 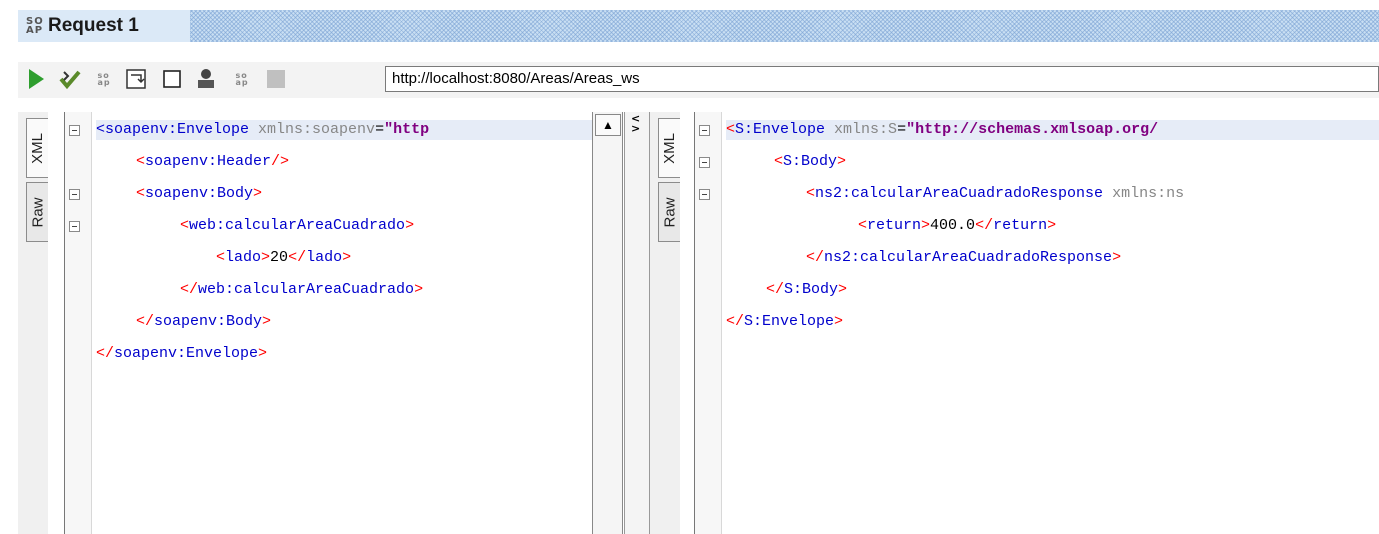 I want to click on wrap-icon, so click(x=136, y=79).